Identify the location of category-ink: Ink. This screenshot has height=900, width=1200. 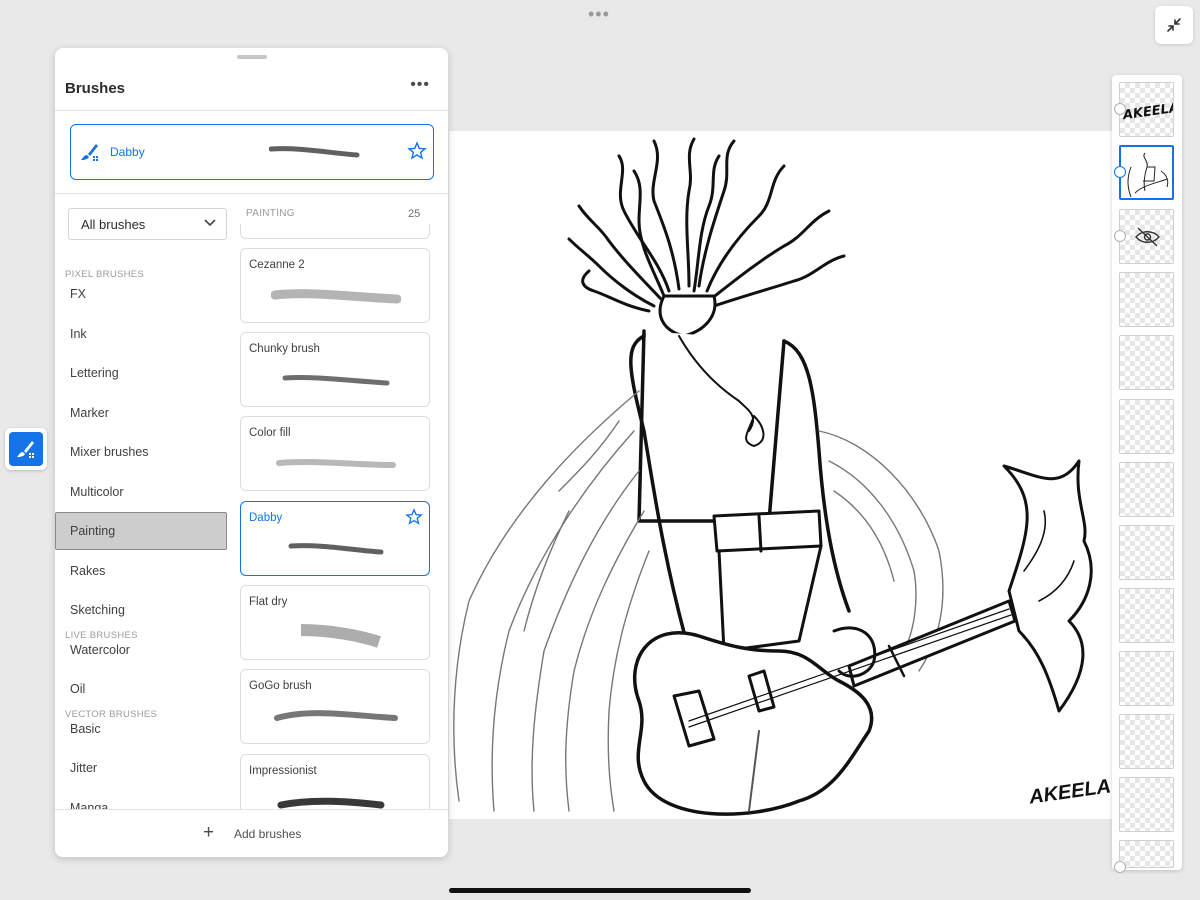
(141, 334).